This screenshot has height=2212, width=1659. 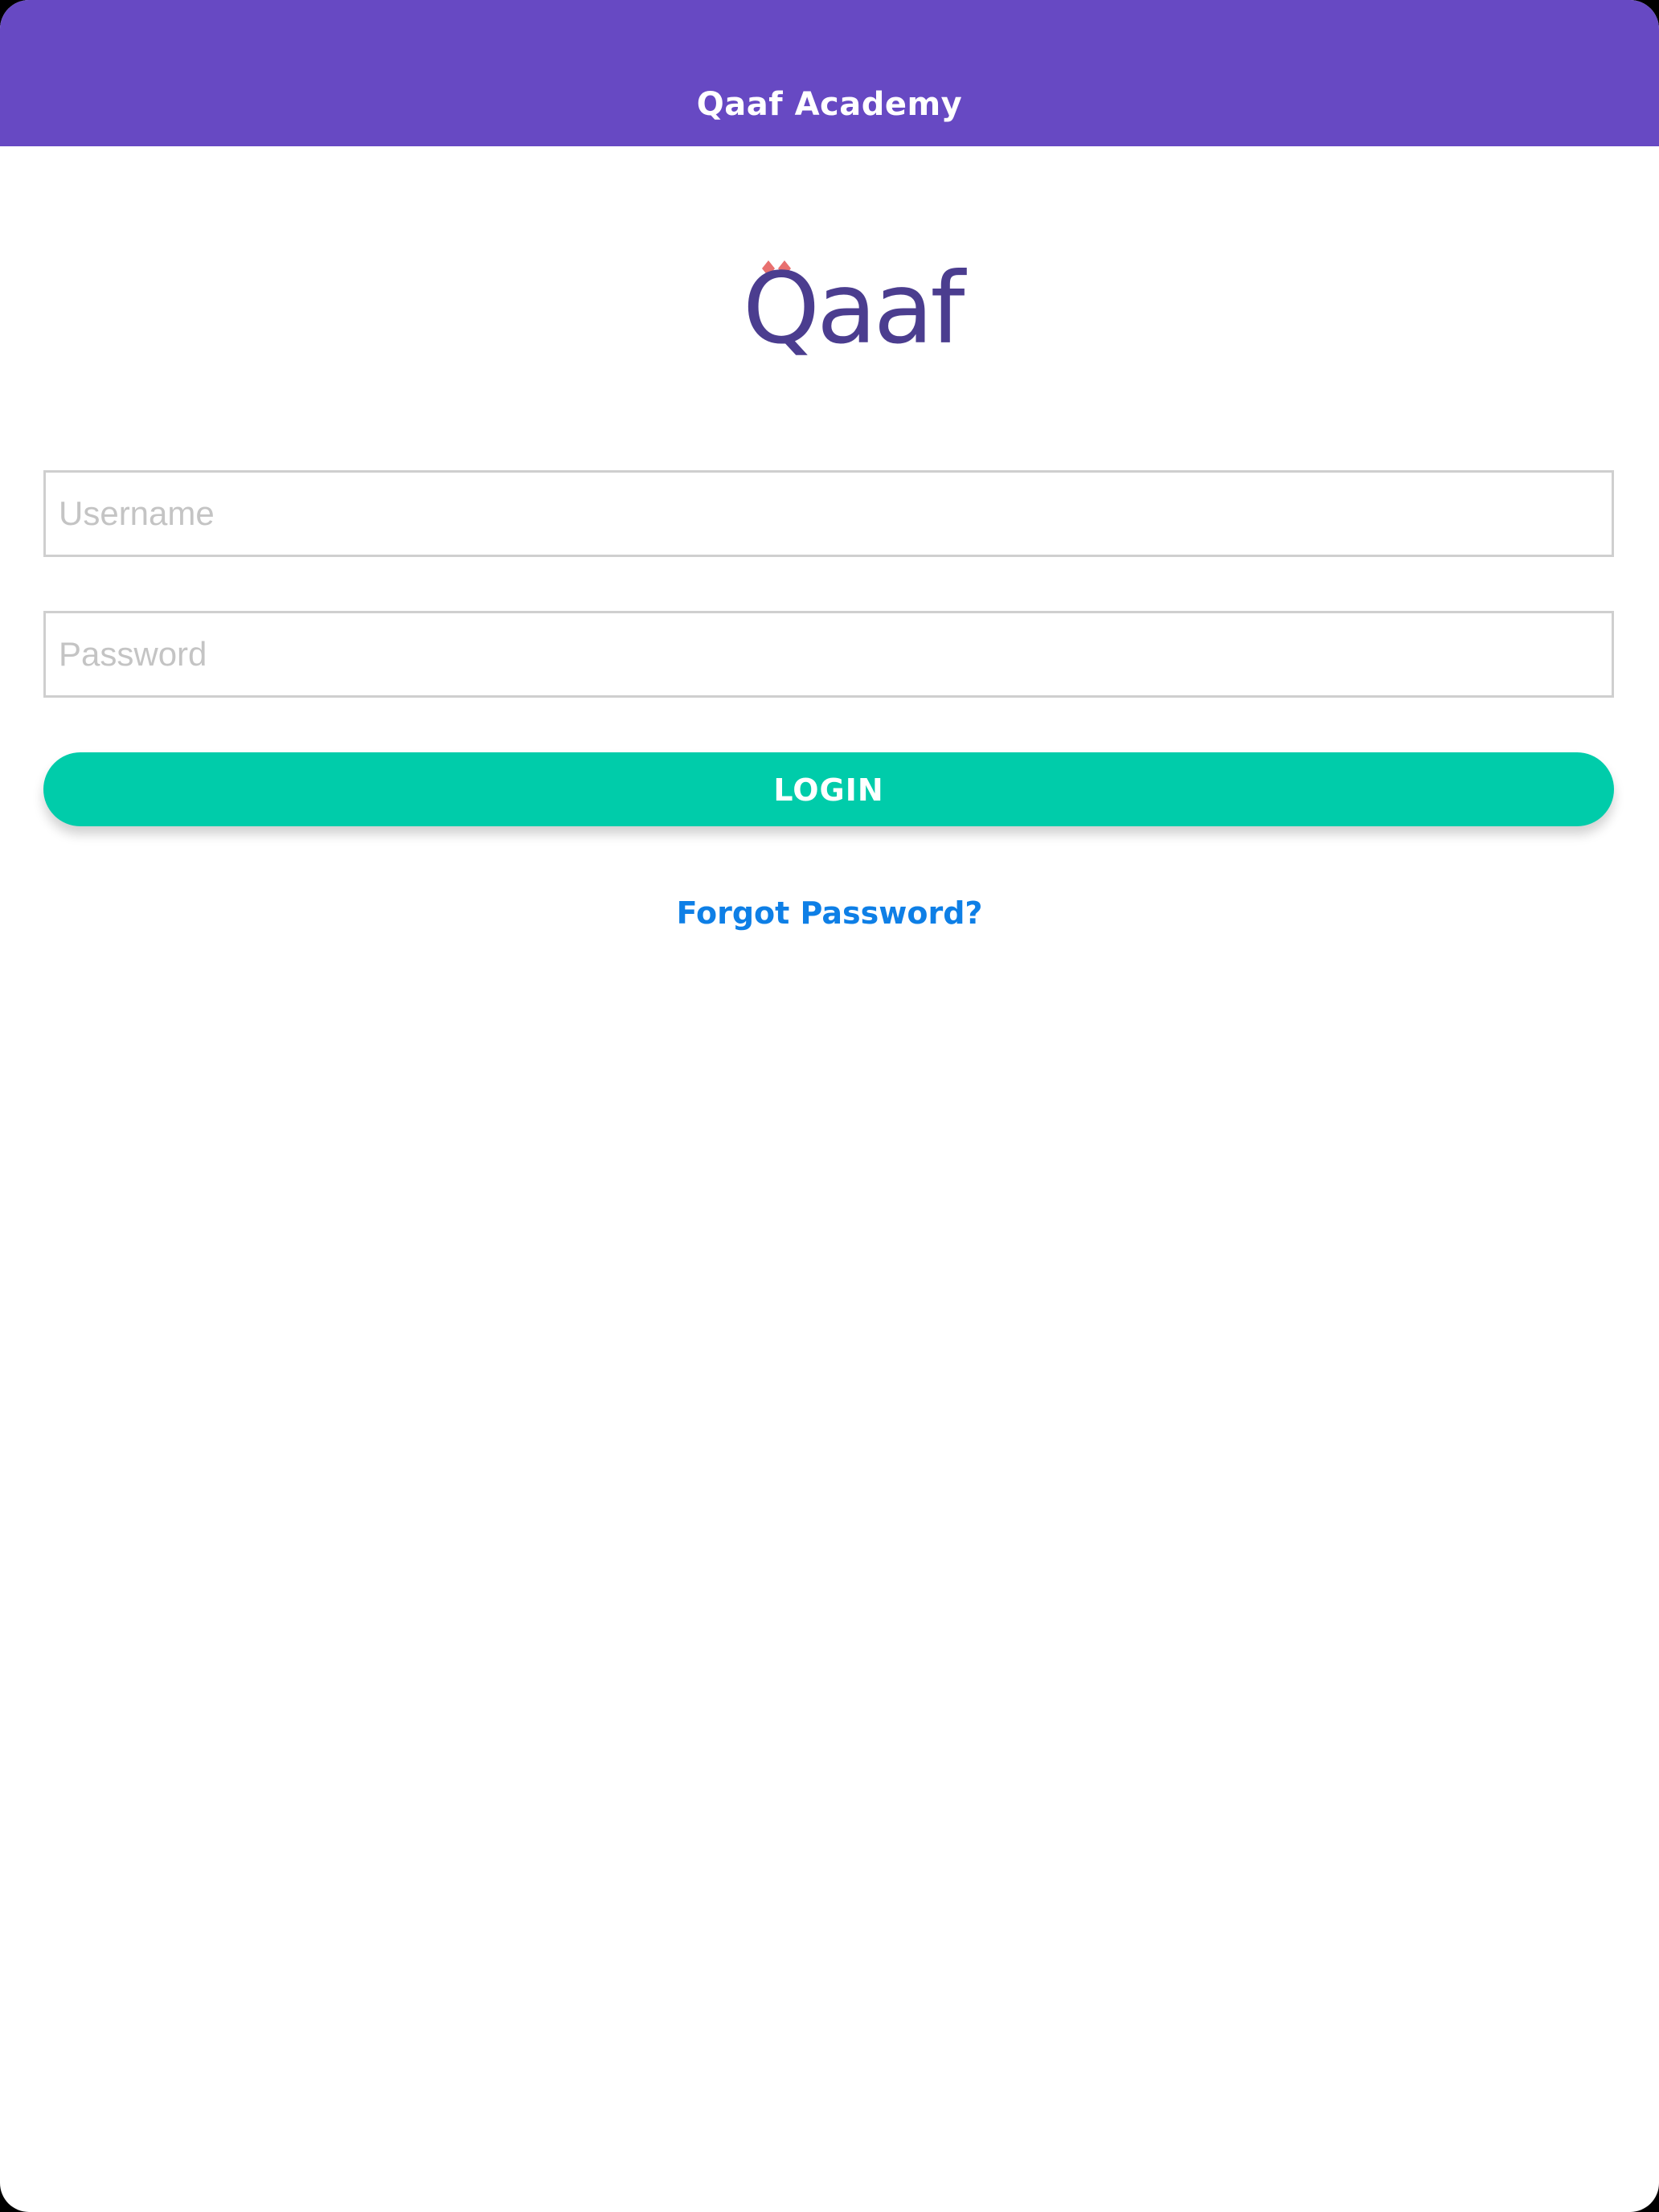 What do you see at coordinates (828, 513) in the screenshot?
I see `username-input` at bounding box center [828, 513].